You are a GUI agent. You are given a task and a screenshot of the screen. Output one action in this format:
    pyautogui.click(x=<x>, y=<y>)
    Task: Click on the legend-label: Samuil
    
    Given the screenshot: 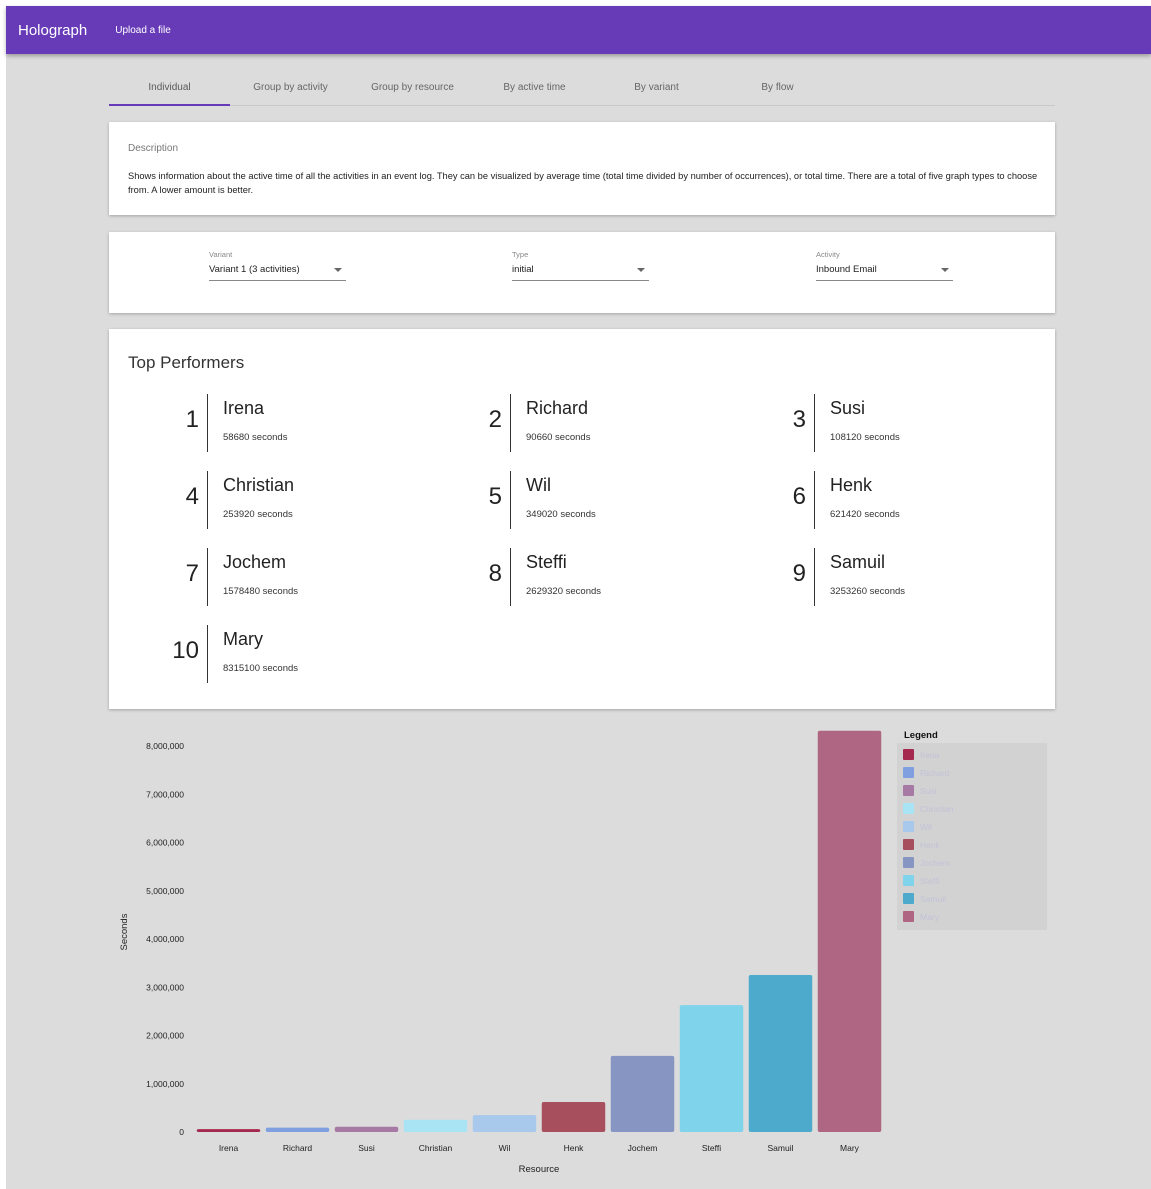 What is the action you would take?
    pyautogui.click(x=933, y=899)
    